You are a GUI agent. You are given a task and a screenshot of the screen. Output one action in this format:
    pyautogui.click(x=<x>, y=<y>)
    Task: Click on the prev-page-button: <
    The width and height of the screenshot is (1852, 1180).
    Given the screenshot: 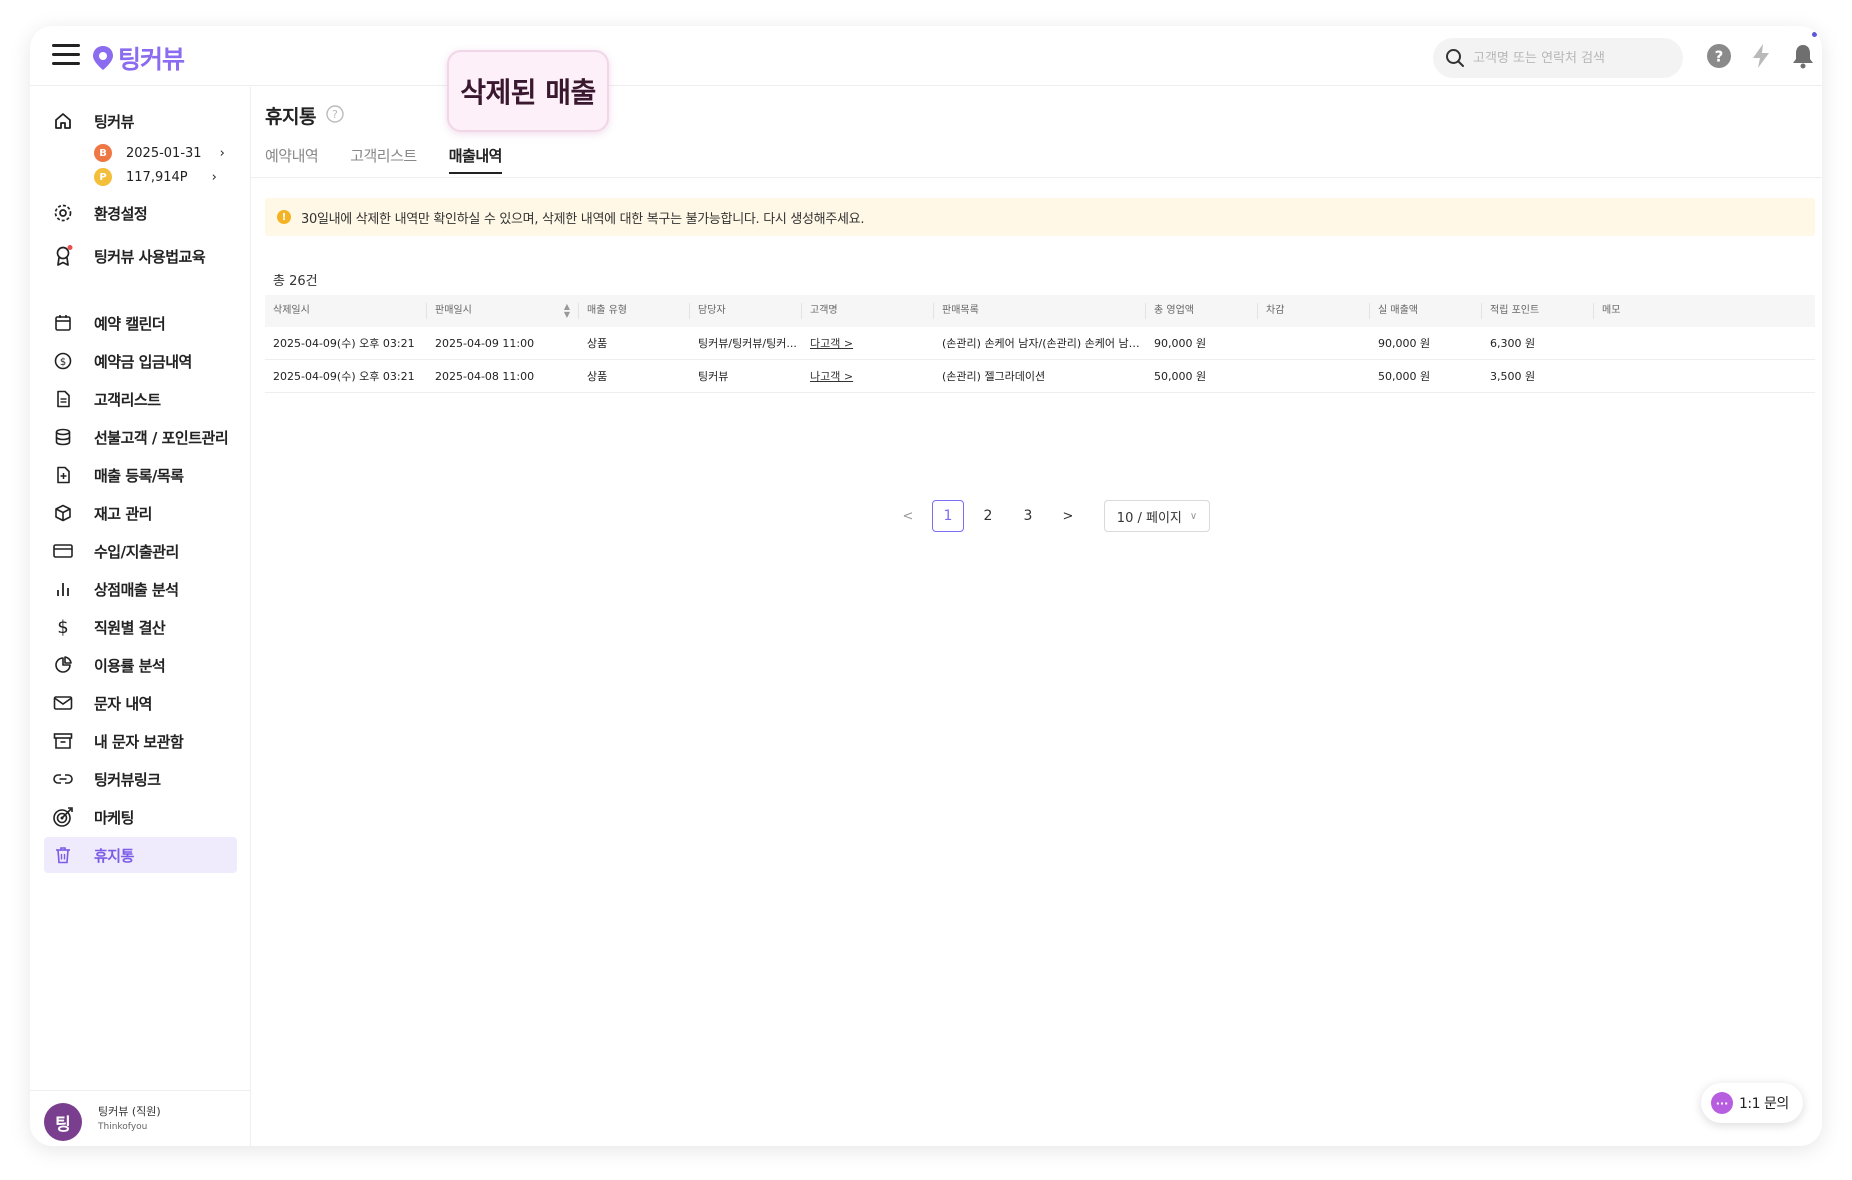 What is the action you would take?
    pyautogui.click(x=908, y=516)
    